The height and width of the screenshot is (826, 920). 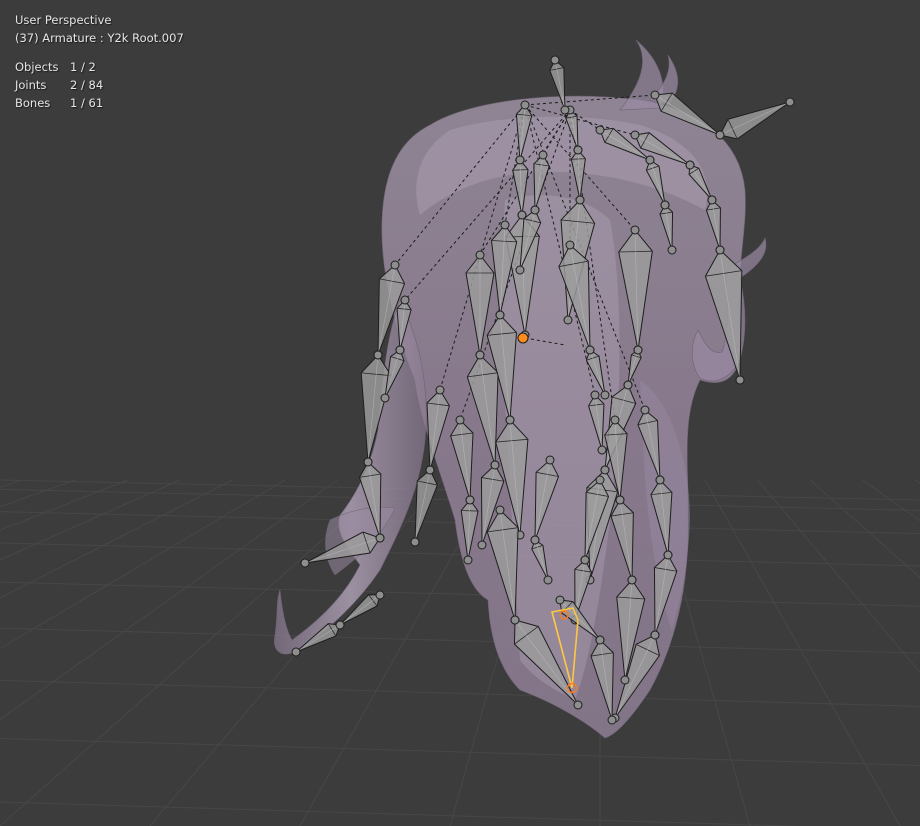 I want to click on bone-shape, so click(x=755, y=120).